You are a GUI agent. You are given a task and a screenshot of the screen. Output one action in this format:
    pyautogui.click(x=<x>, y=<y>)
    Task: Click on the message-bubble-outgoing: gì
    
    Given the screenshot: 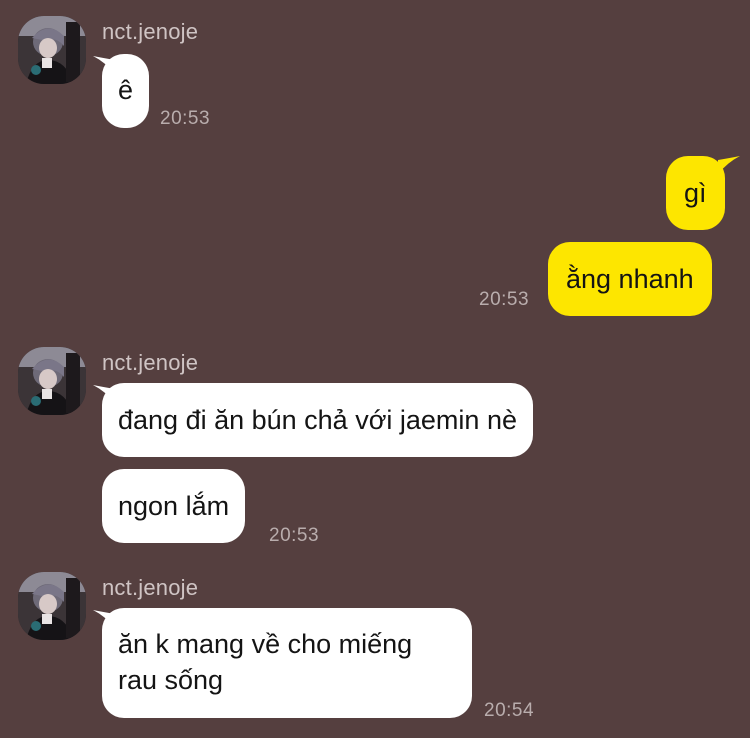 What is the action you would take?
    pyautogui.click(x=695, y=193)
    